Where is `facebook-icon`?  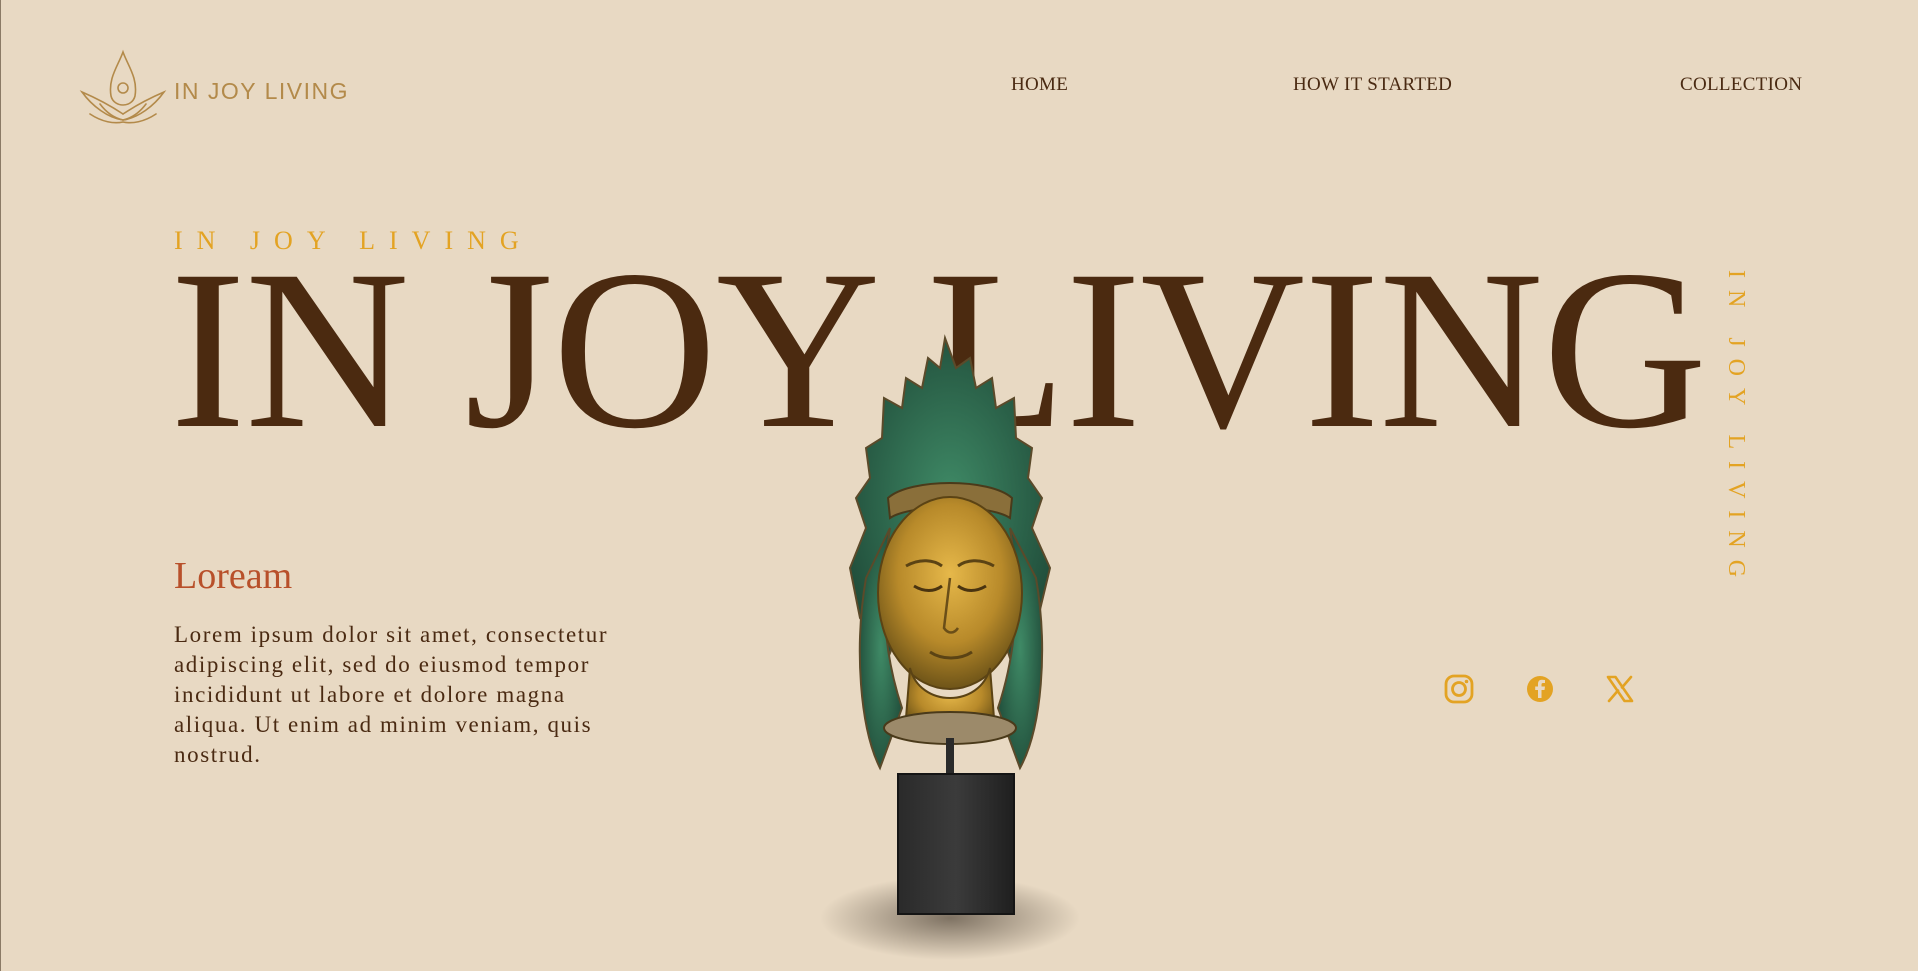
facebook-icon is located at coordinates (1540, 689).